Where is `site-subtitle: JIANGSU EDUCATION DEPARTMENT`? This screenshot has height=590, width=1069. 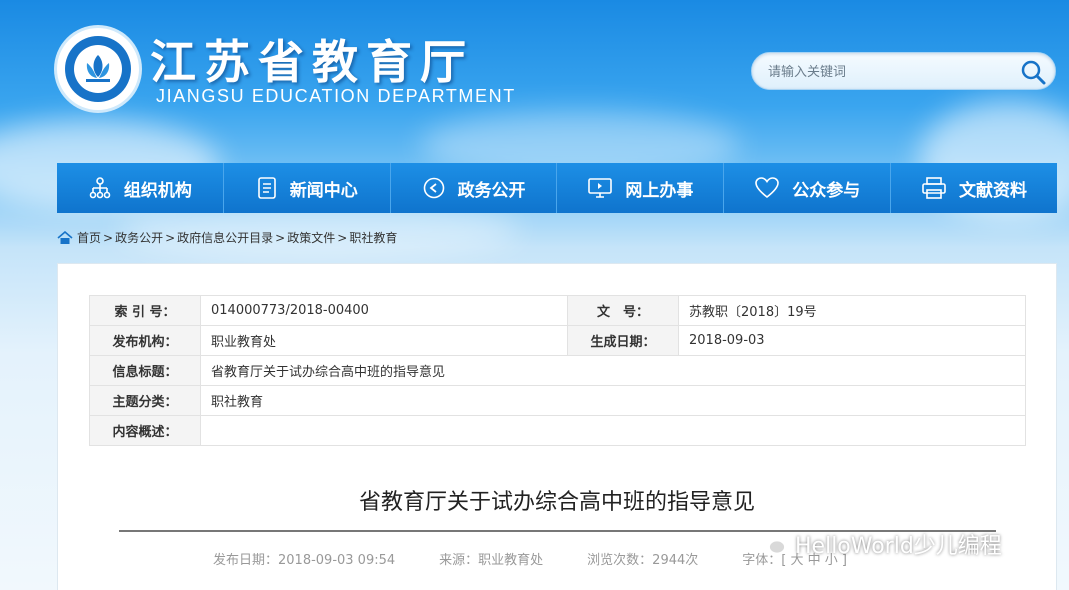
site-subtitle: JIANGSU EDUCATION DEPARTMENT is located at coordinates (336, 96).